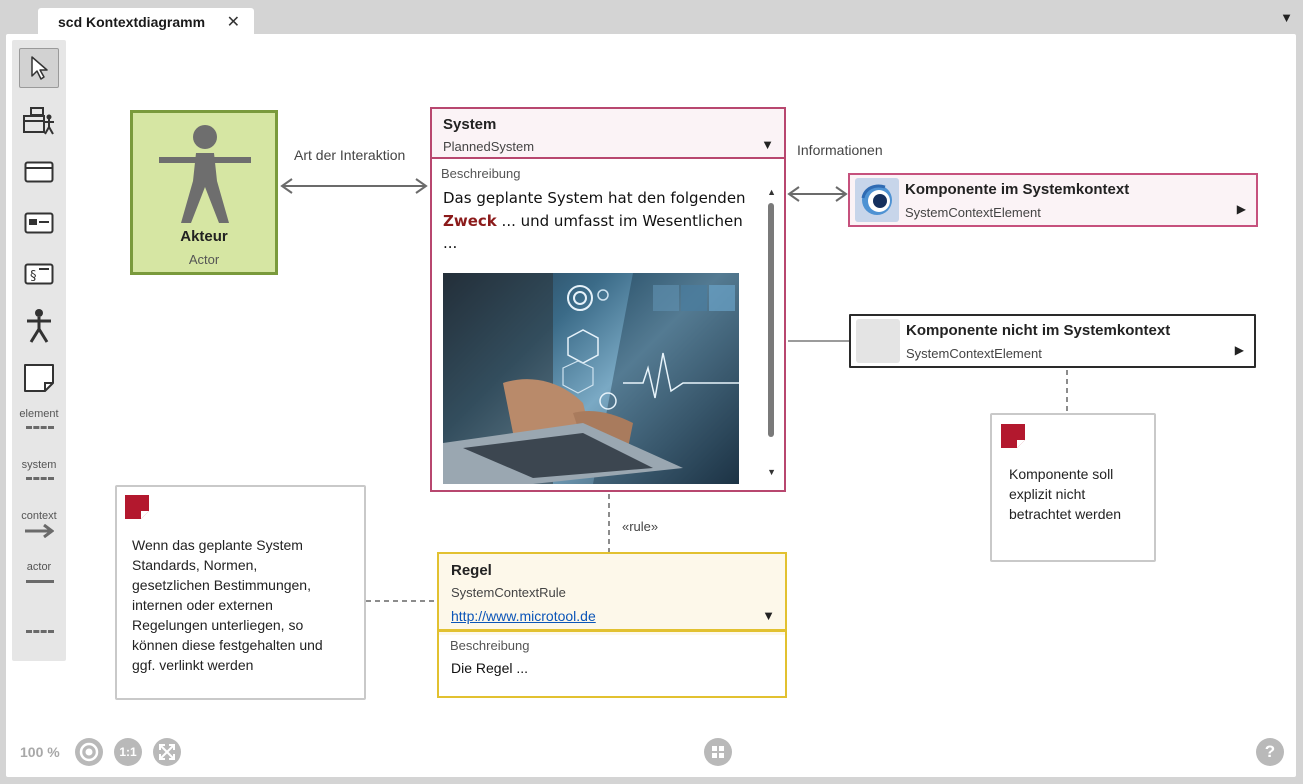  I want to click on rule-description-label: Beschreibung, so click(490, 645).